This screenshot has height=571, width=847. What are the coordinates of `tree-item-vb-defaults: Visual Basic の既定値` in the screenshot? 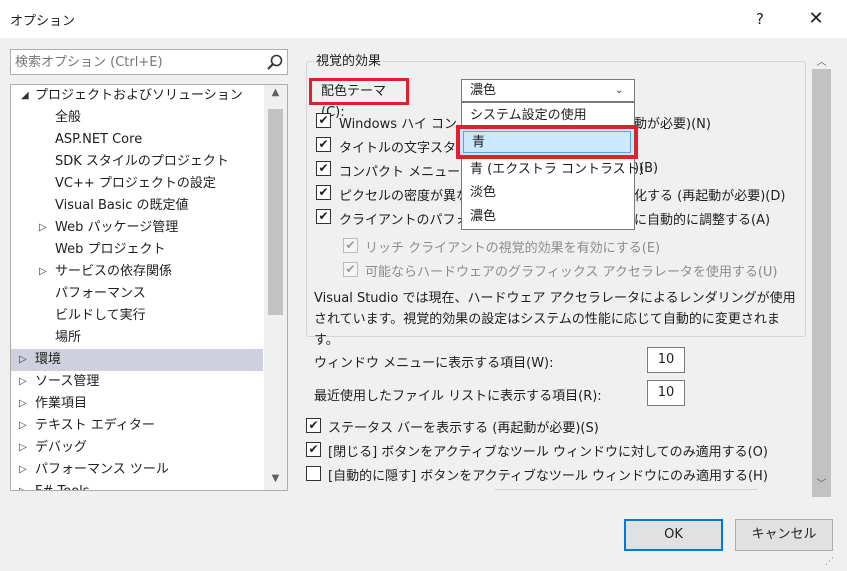 It's located at (137, 206).